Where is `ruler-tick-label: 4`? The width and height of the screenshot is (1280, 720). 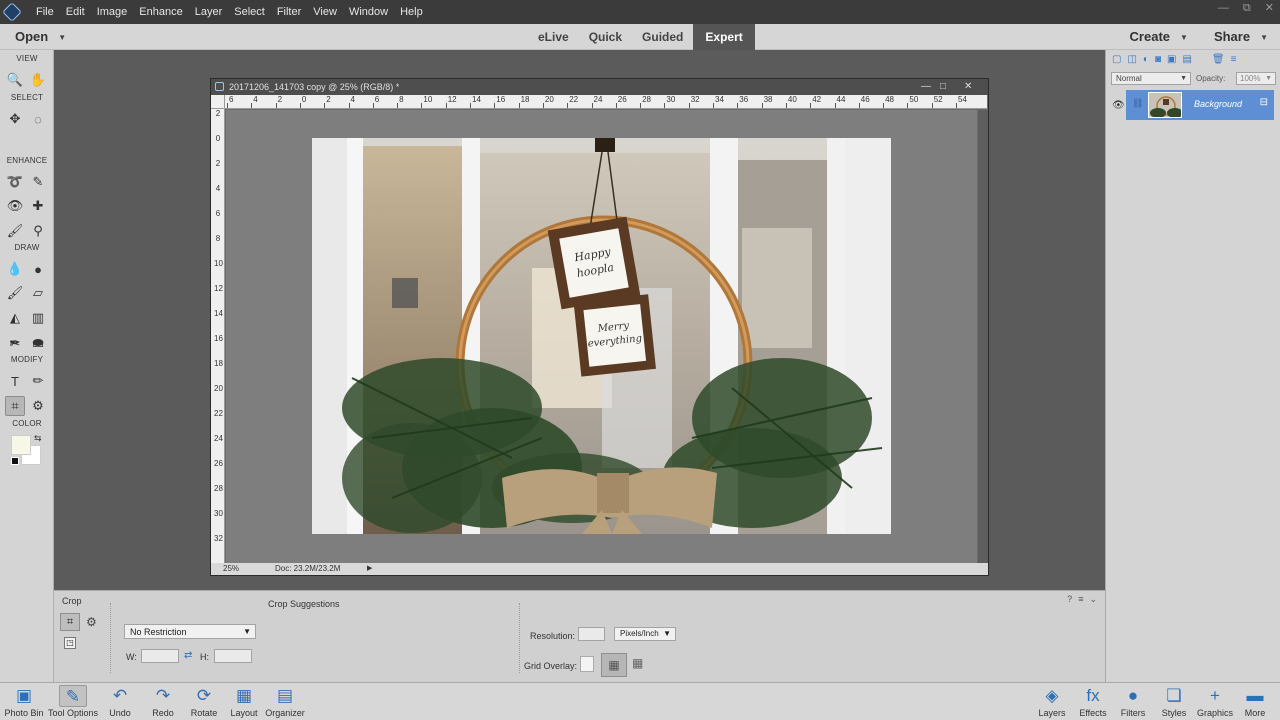 ruler-tick-label: 4 is located at coordinates (218, 188).